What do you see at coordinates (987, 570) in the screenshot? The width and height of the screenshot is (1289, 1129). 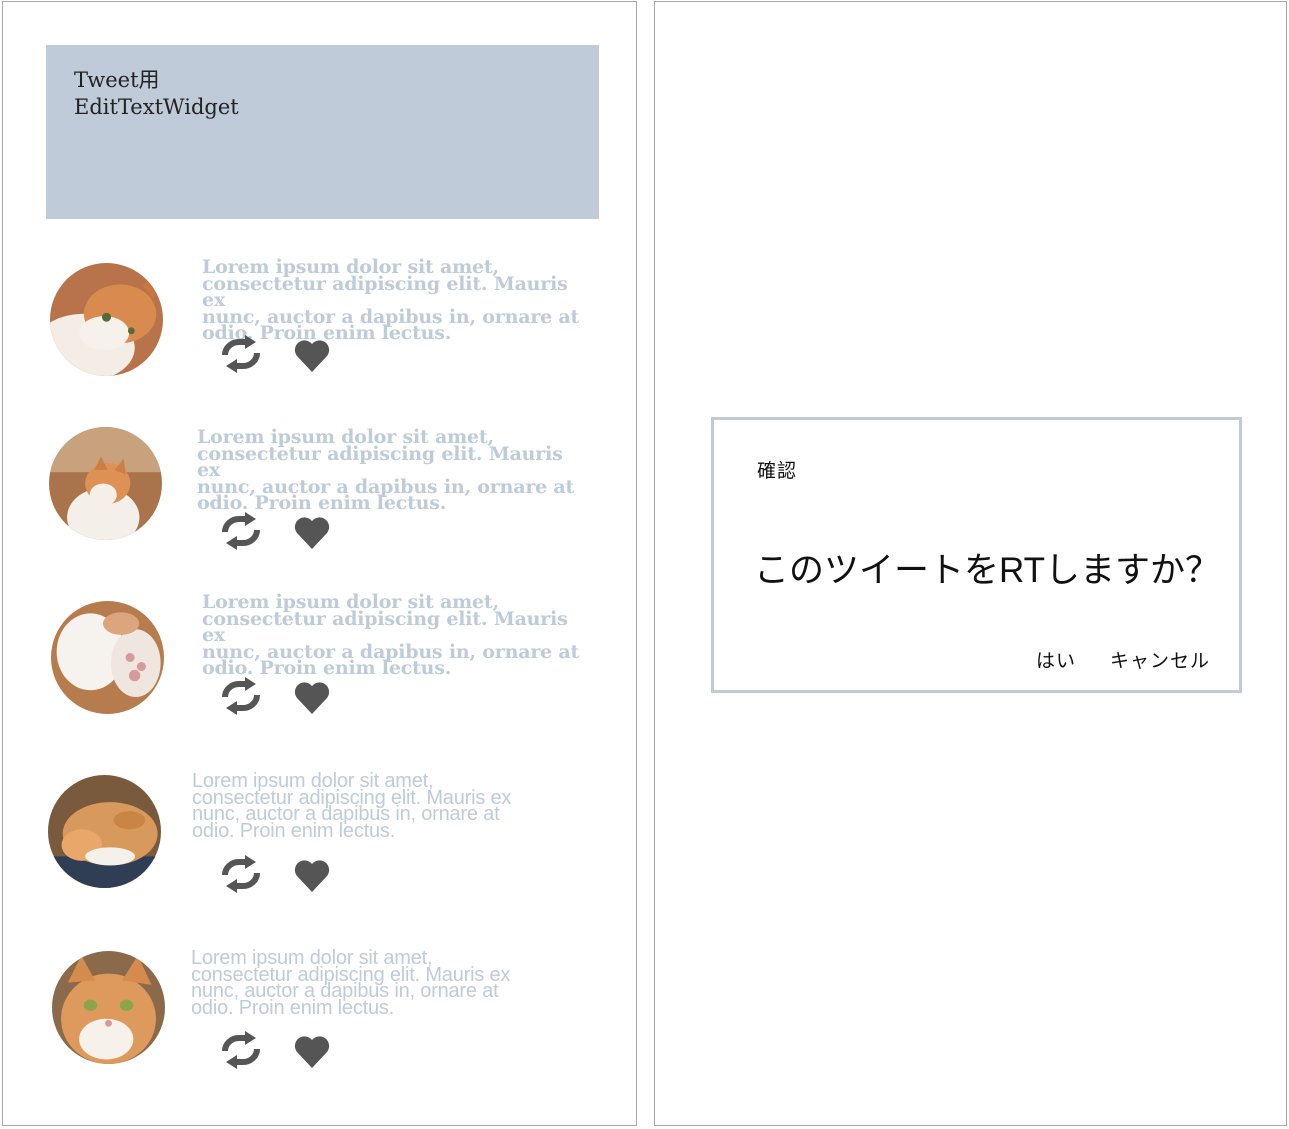 I see `dialog-message: このツイートをRTしますか？` at bounding box center [987, 570].